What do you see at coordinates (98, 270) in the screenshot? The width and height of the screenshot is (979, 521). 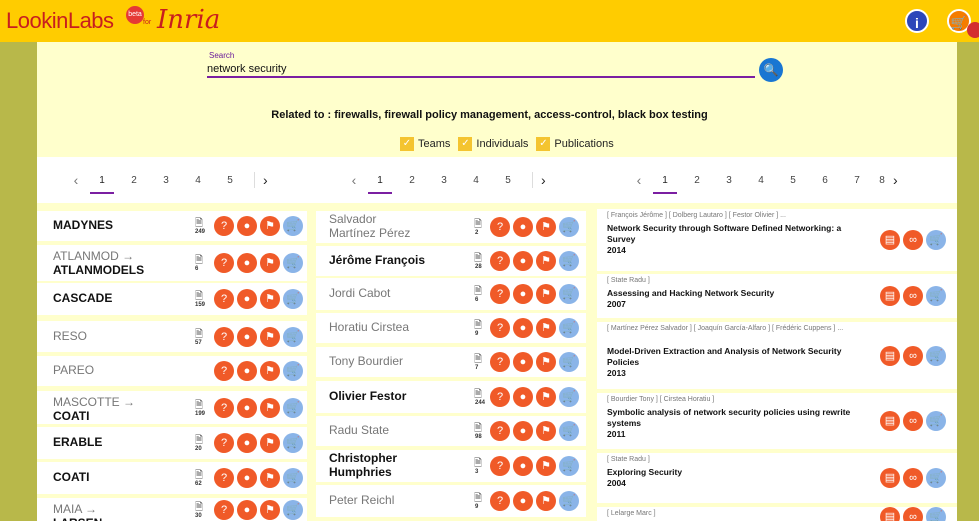 I see `team-name-secondary: ATLANMODELS` at bounding box center [98, 270].